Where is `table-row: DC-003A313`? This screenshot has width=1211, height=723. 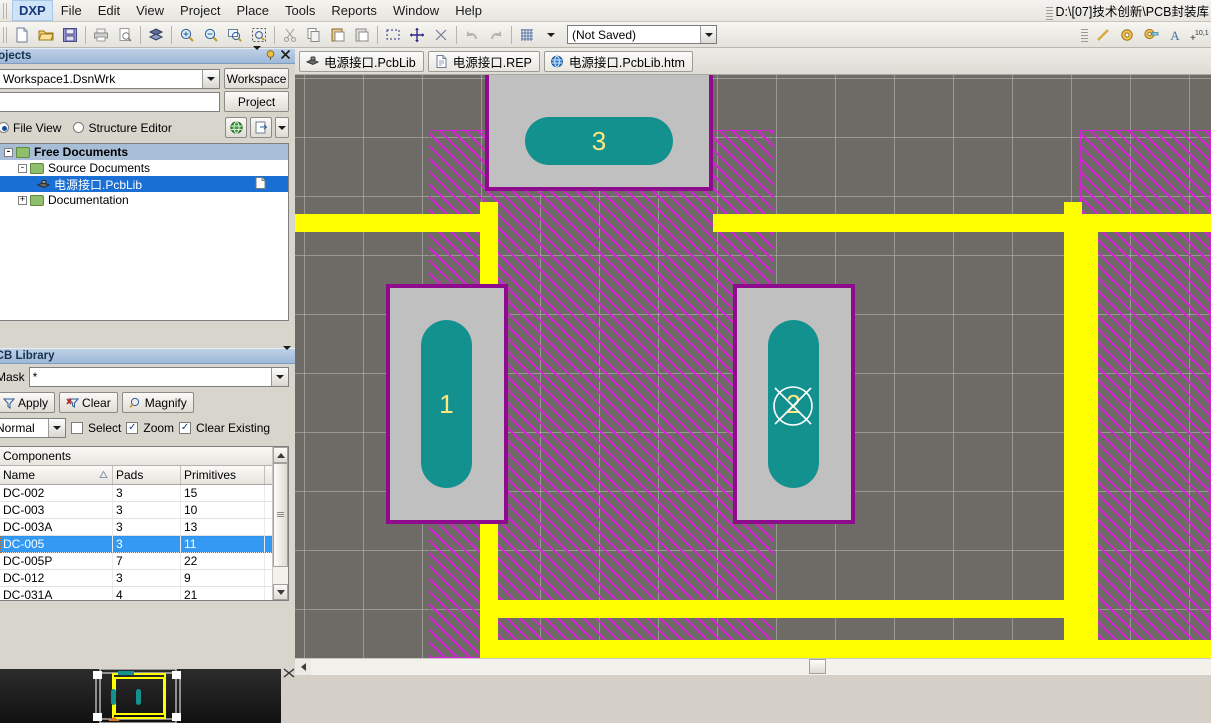
table-row: DC-003A313 is located at coordinates (136, 527).